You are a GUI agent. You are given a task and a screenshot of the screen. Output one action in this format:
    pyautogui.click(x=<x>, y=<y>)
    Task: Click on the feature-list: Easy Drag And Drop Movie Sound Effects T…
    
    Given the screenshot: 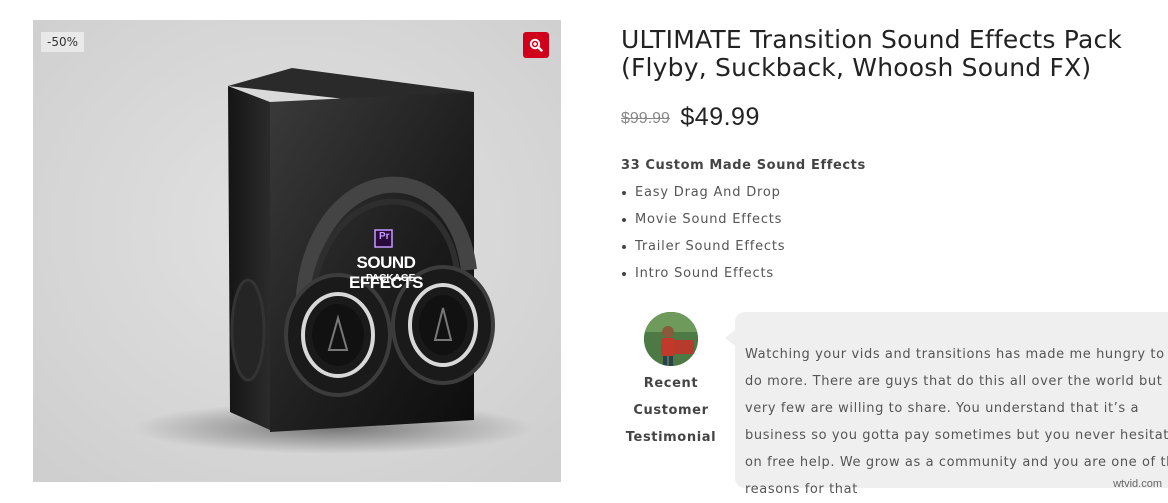 What is the action you would take?
    pyautogui.click(x=703, y=238)
    